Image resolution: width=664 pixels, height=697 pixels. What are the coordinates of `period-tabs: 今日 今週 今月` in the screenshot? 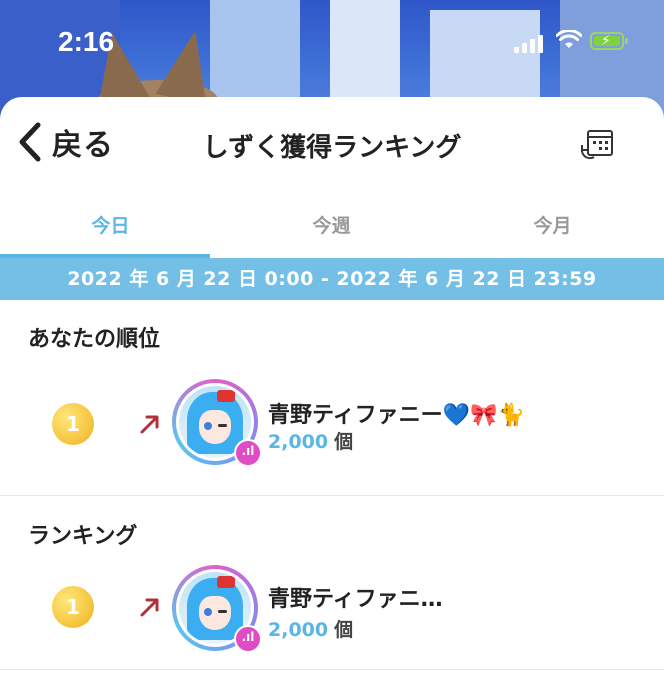 It's located at (332, 231).